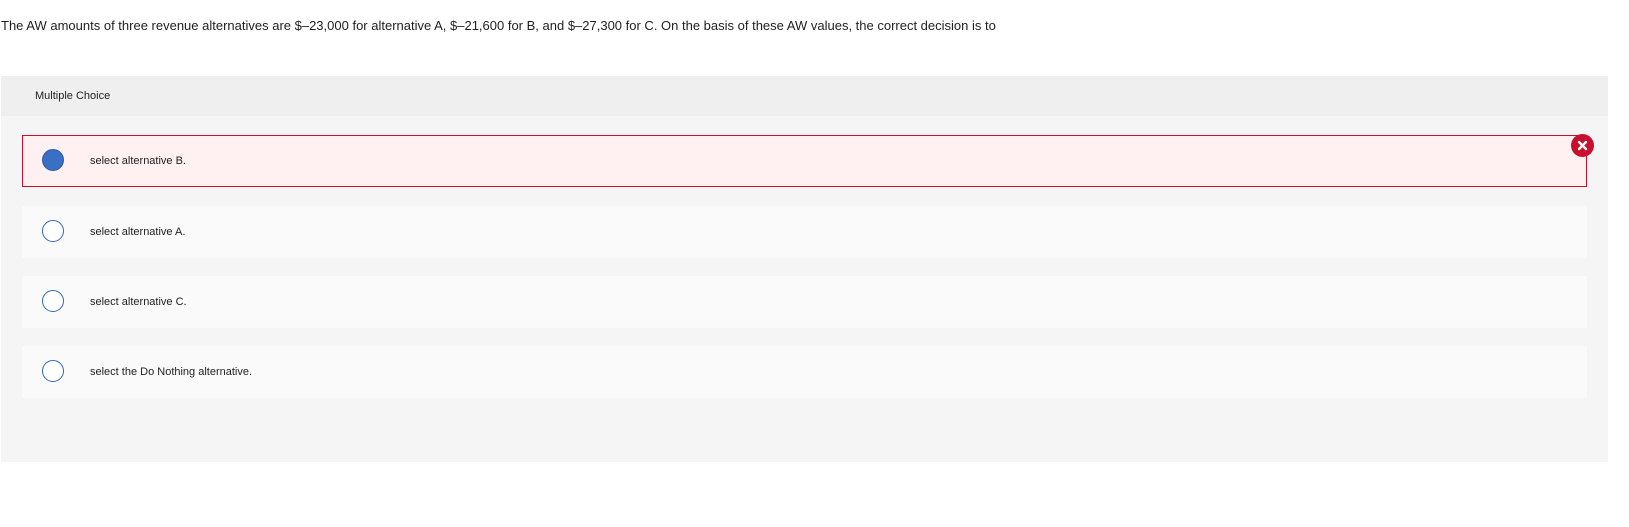 The height and width of the screenshot is (527, 1629). Describe the element at coordinates (804, 302) in the screenshot. I see `choice-option-c: select alternative C.` at that location.